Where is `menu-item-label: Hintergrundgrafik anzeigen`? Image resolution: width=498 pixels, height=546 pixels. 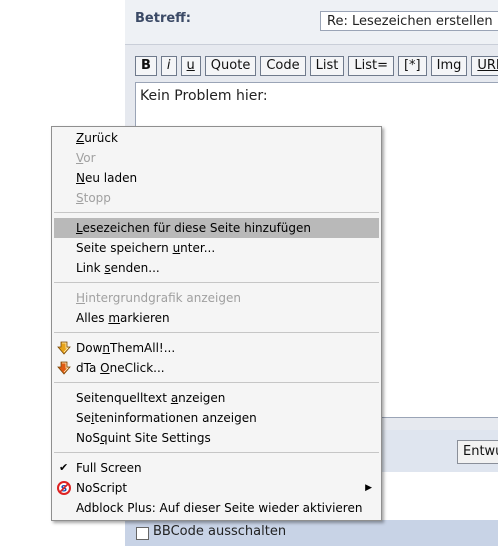
menu-item-label: Hintergrundgrafik anzeigen is located at coordinates (158, 298).